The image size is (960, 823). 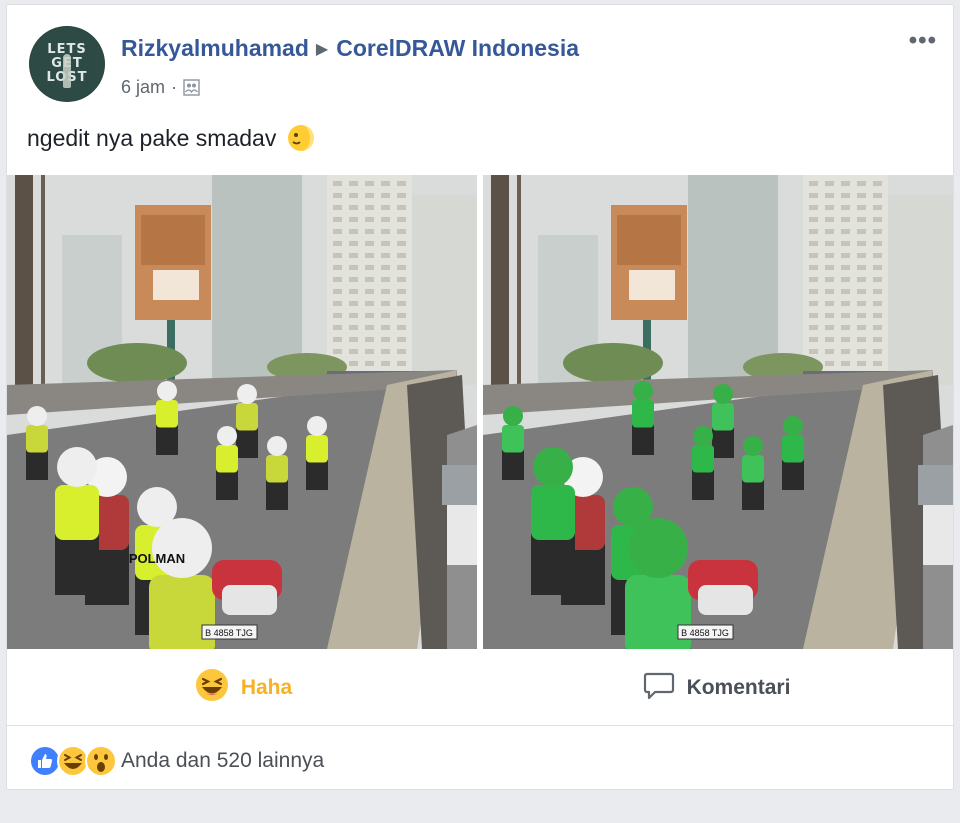 What do you see at coordinates (157, 558) in the screenshot?
I see `svg-text: POLMAN` at bounding box center [157, 558].